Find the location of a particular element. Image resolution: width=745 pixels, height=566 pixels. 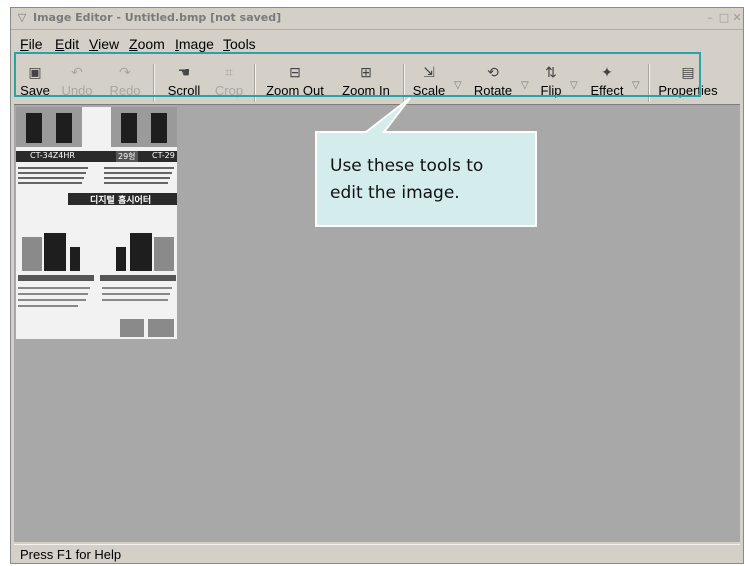

callout-line-1: Use these tools to is located at coordinates (407, 166).